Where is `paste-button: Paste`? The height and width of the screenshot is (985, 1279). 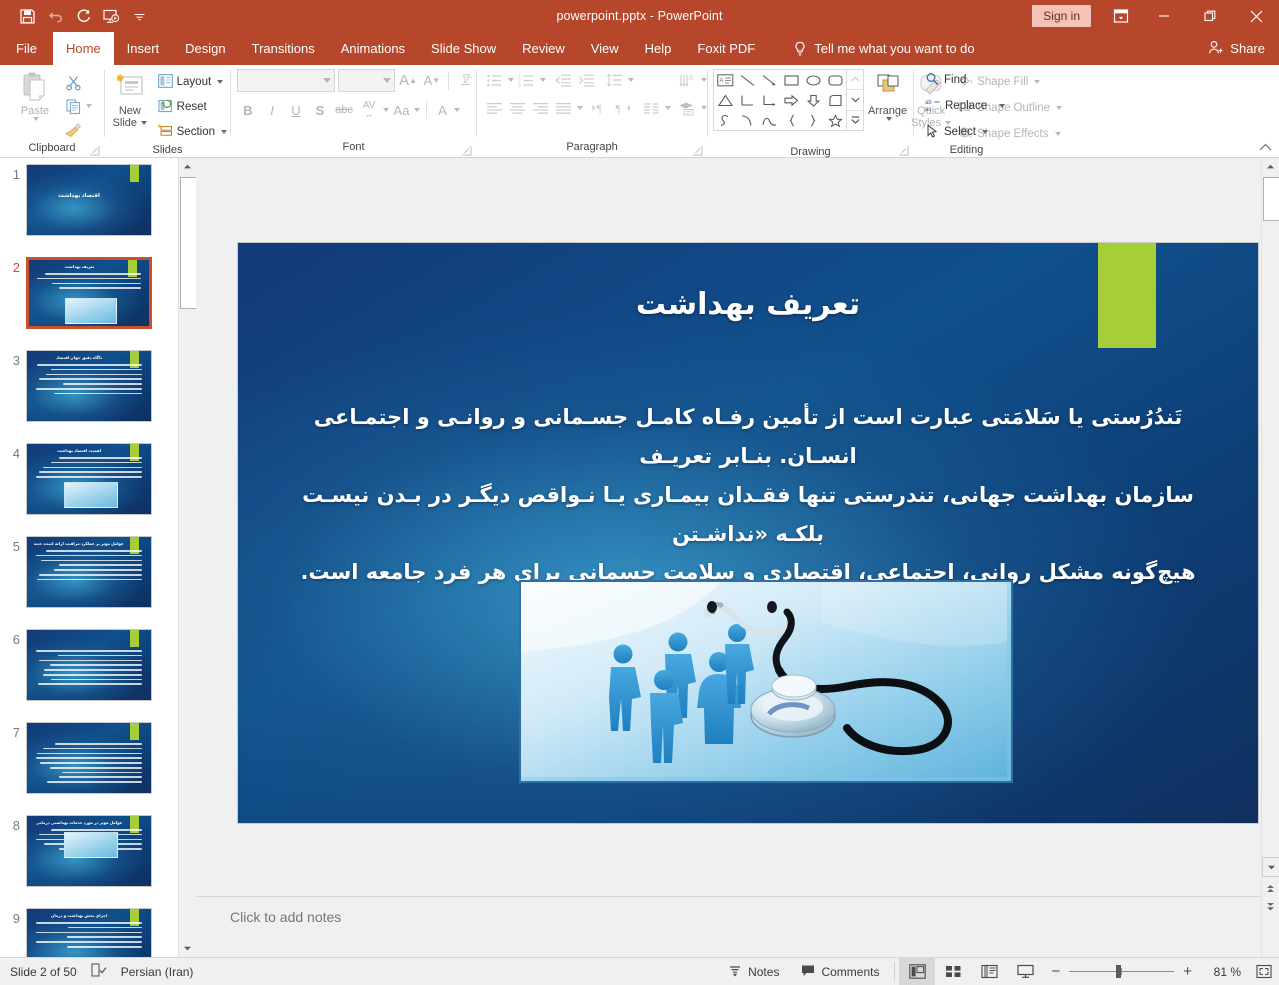
paste-button: Paste is located at coordinates (35, 95).